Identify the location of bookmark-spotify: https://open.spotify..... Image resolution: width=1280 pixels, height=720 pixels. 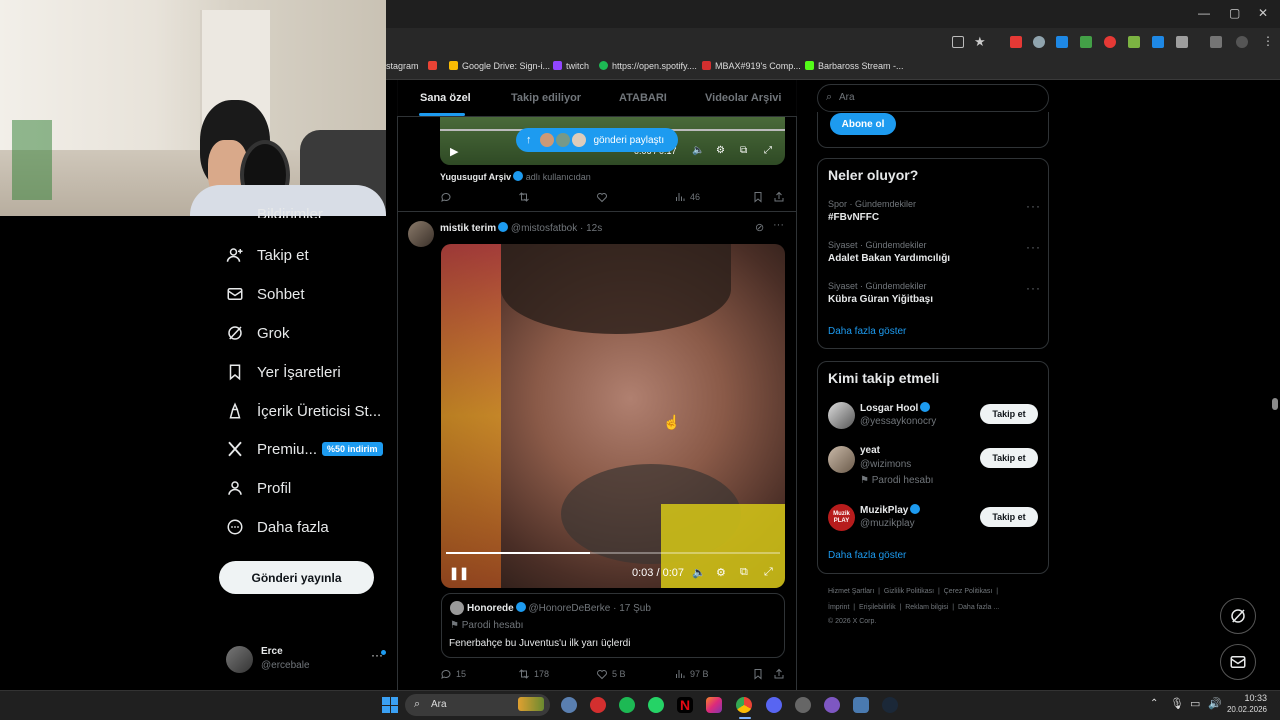
(648, 66).